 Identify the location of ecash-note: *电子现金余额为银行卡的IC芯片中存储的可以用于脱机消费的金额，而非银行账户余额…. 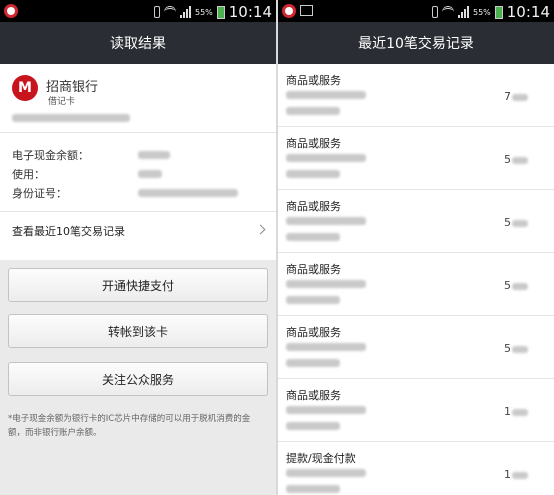
(129, 426).